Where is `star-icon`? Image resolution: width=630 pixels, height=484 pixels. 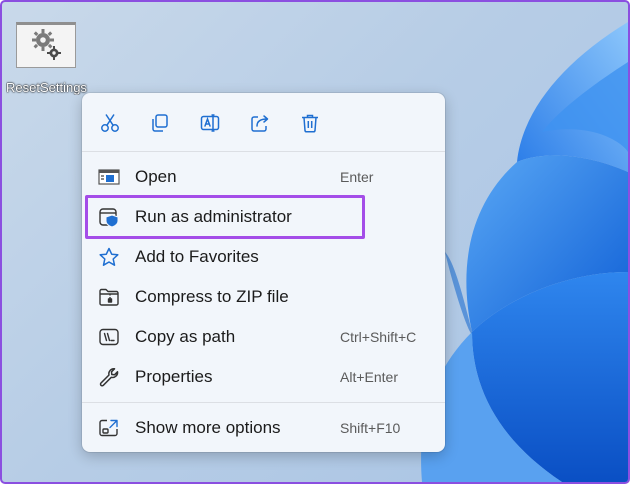 star-icon is located at coordinates (109, 257).